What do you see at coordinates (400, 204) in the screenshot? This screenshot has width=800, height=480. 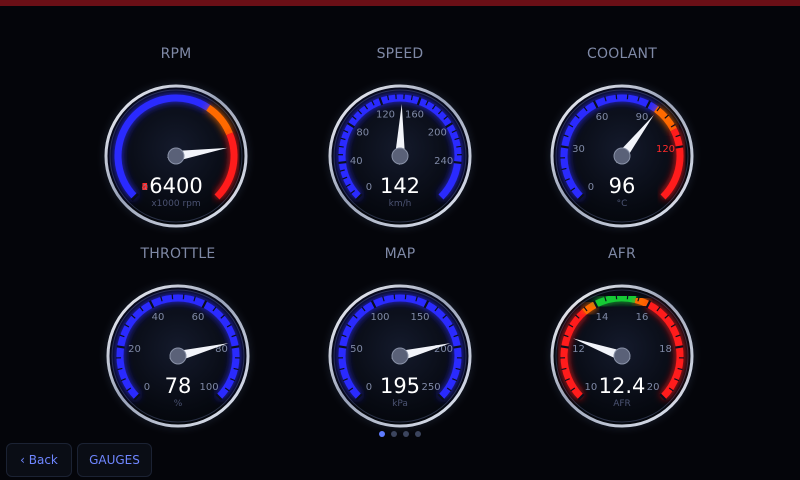 I see `gauge-unit: km/h` at bounding box center [400, 204].